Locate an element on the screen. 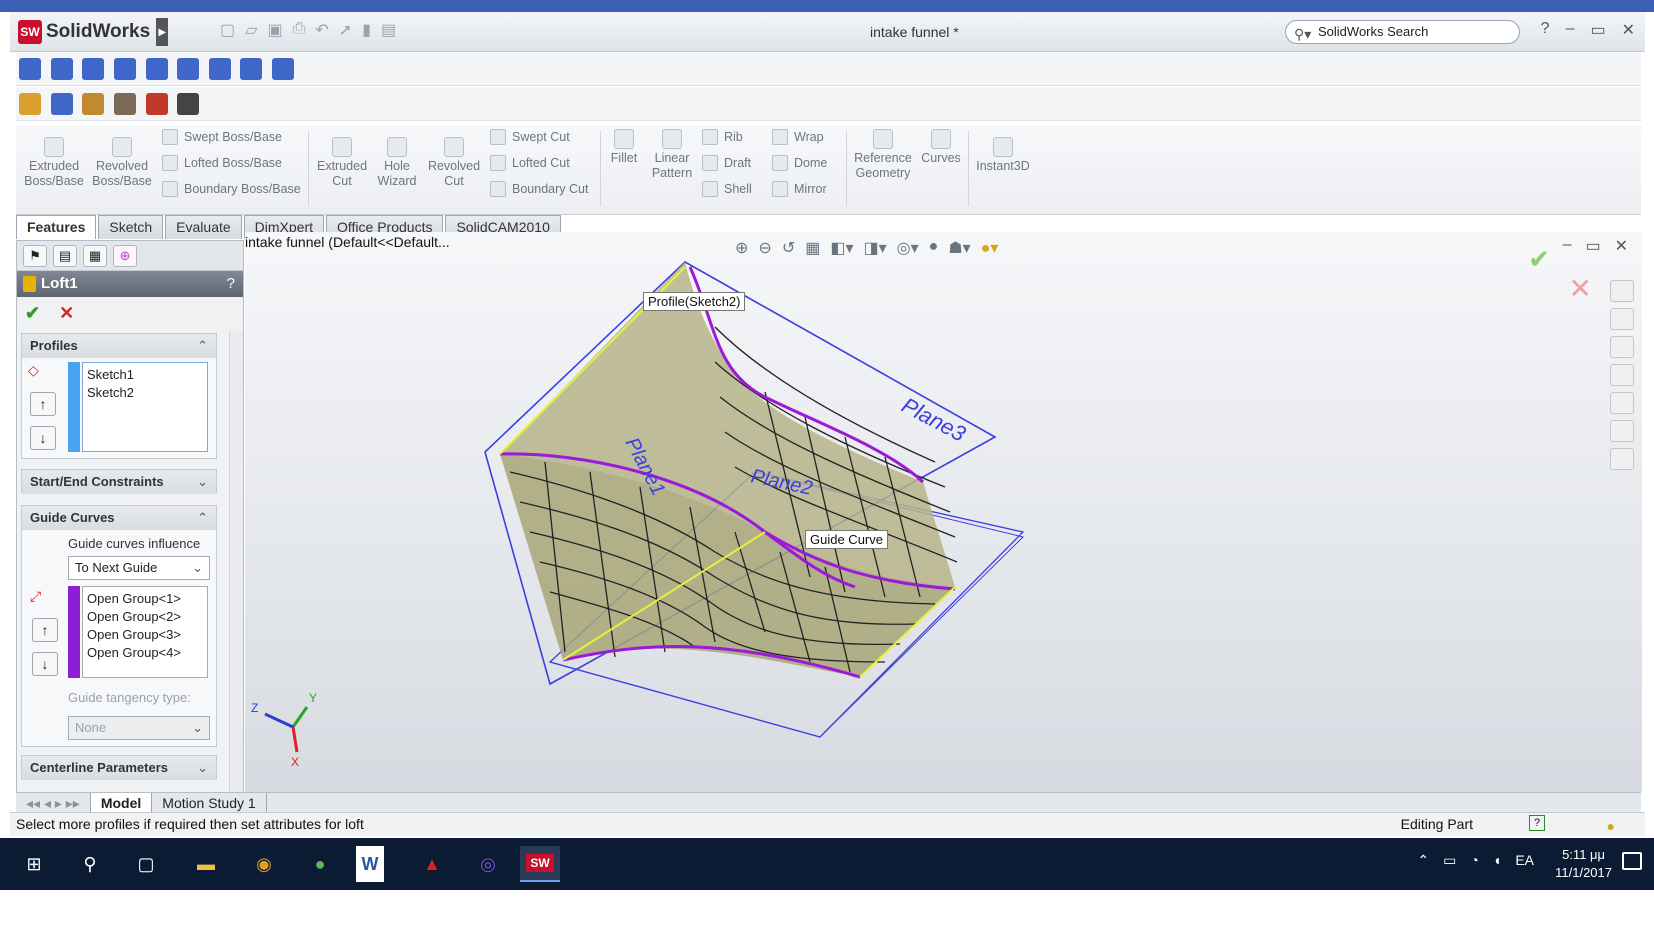 The height and width of the screenshot is (930, 1654). acrobat-icon: ▲ is located at coordinates (432, 864).